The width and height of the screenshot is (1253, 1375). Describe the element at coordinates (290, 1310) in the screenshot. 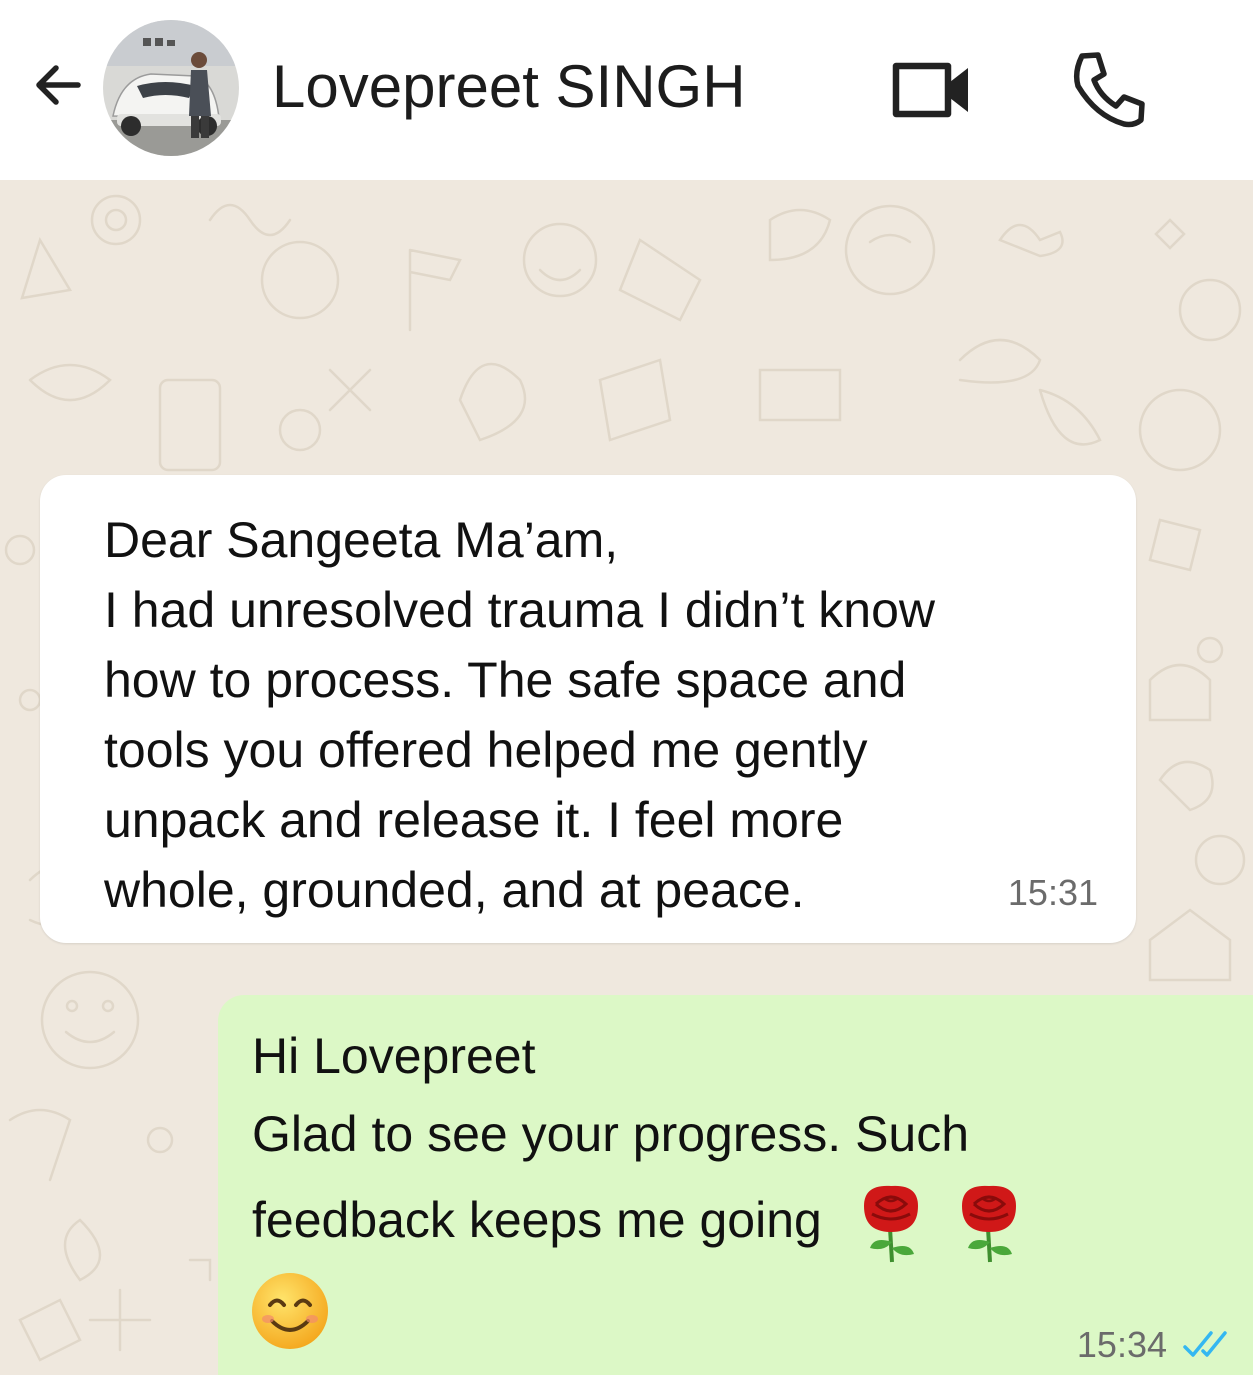

I see `smiling-face-emoji-icon` at that location.